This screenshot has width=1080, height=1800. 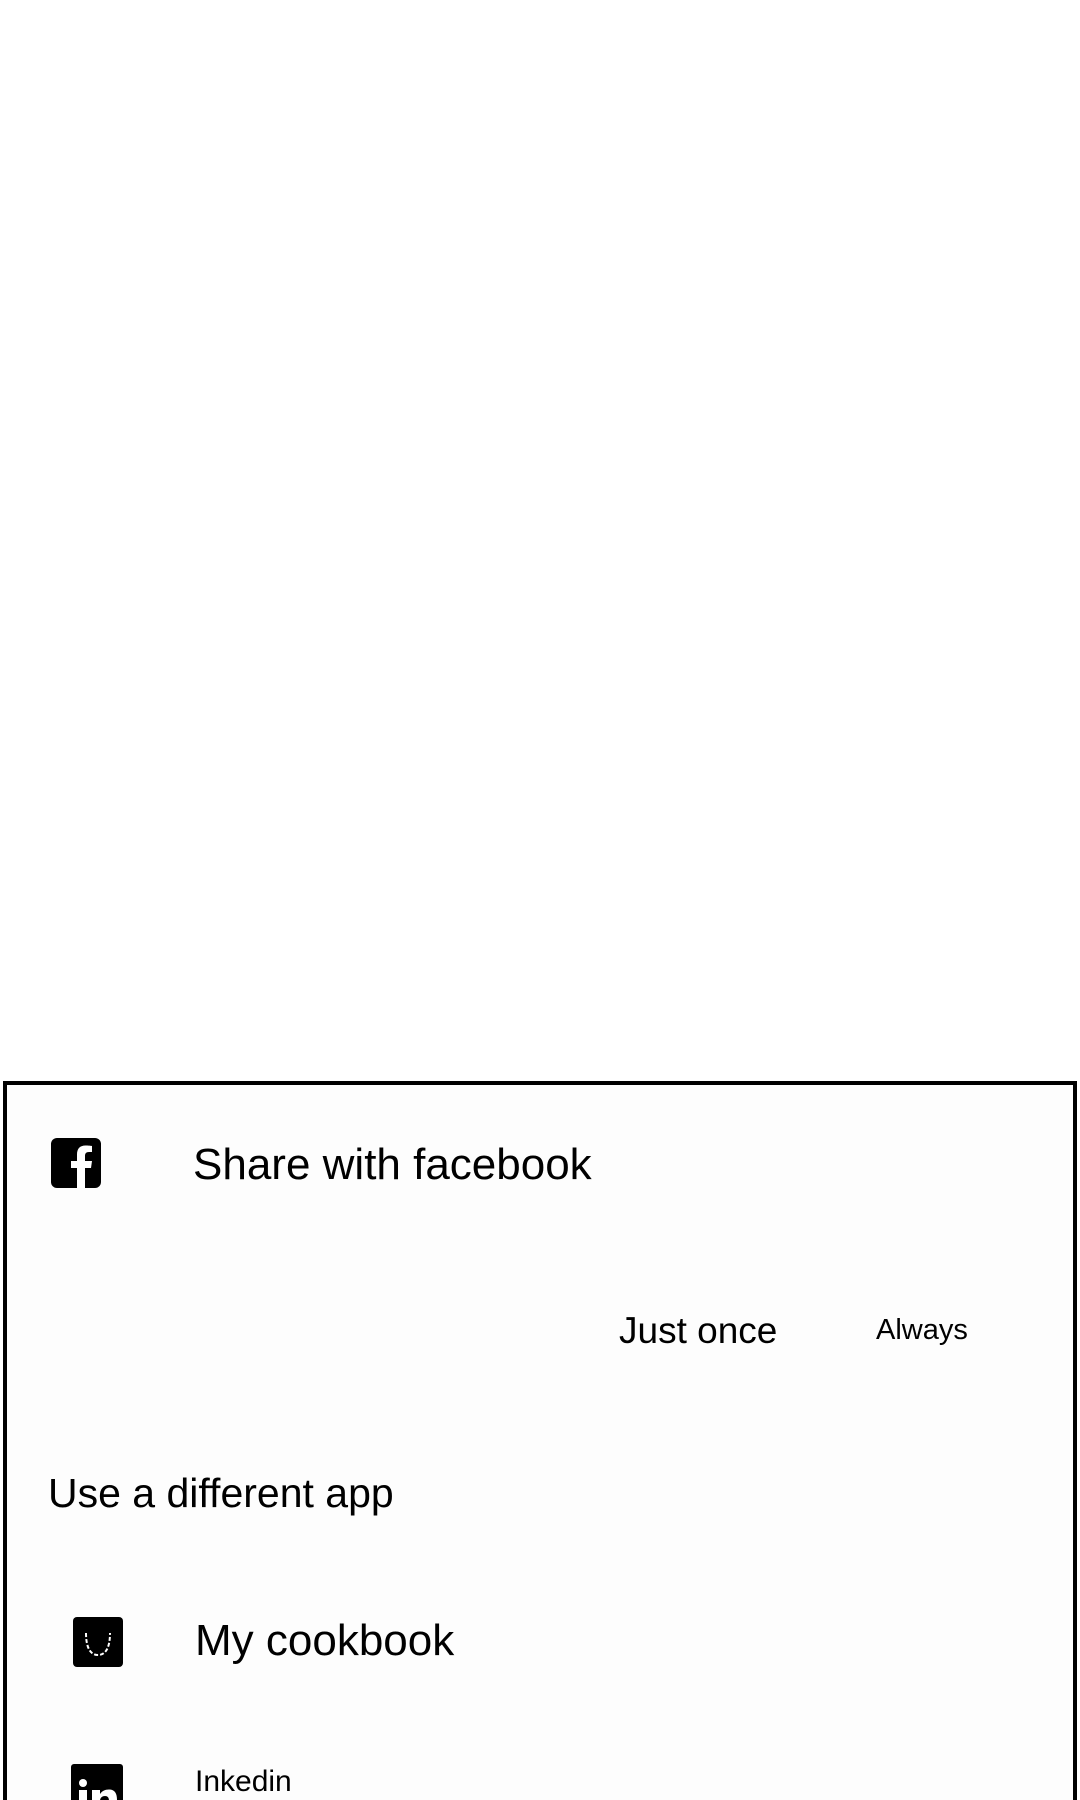 What do you see at coordinates (392, 1165) in the screenshot?
I see `share-with-facebook-label: Share with facebook` at bounding box center [392, 1165].